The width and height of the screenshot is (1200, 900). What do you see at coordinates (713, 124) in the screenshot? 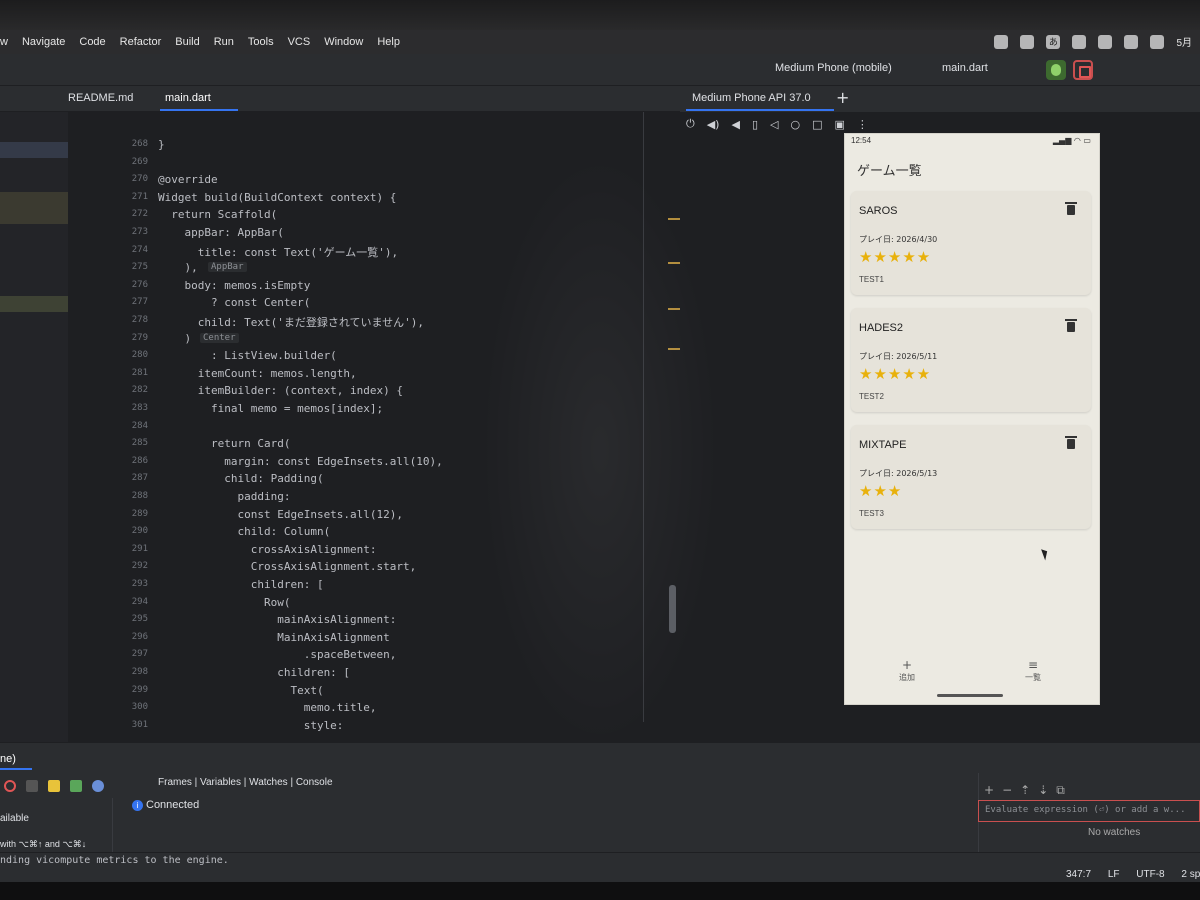
I see `volume-up-icon: ◀)` at bounding box center [713, 124].